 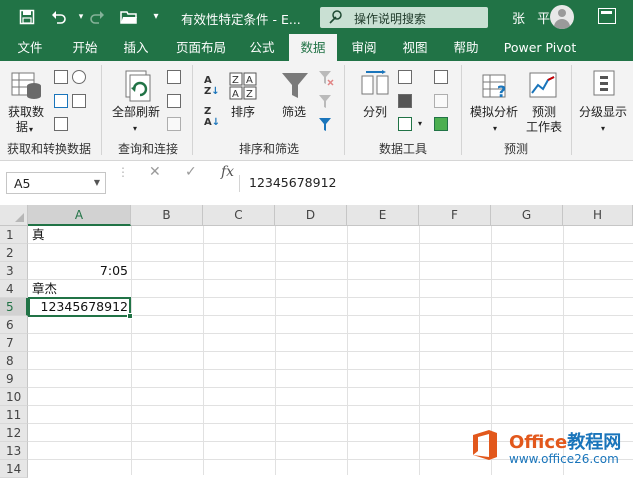 I want to click on properties-icon, so click(x=174, y=101).